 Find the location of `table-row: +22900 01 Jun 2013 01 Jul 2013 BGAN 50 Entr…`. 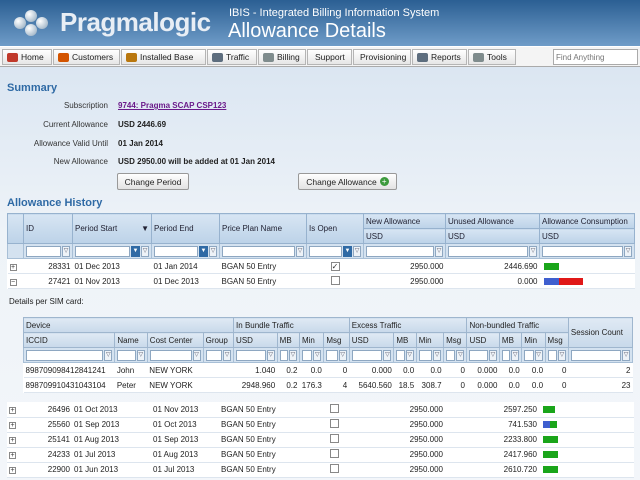

table-row: +22900 01 Jun 2013 01 Jul 2013 BGAN 50 Entr… is located at coordinates (320, 470).